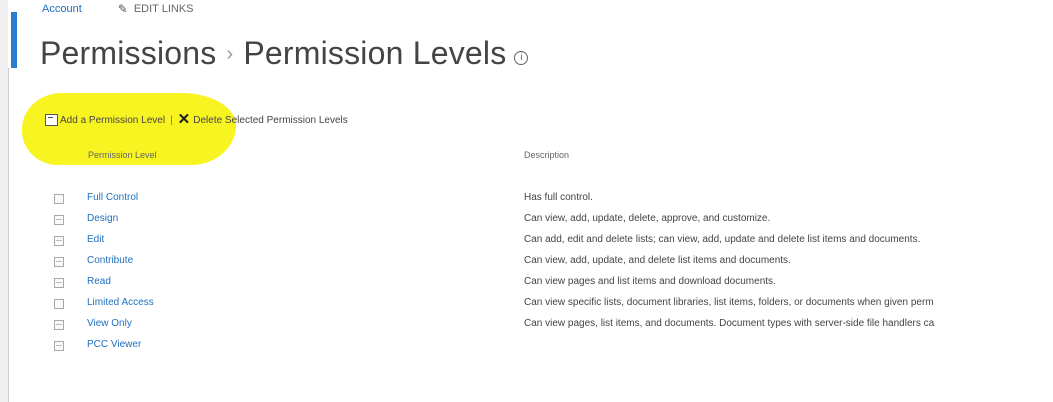 This screenshot has width=1053, height=402. Describe the element at coordinates (109, 323) in the screenshot. I see `permission-level-link: View Only` at that location.